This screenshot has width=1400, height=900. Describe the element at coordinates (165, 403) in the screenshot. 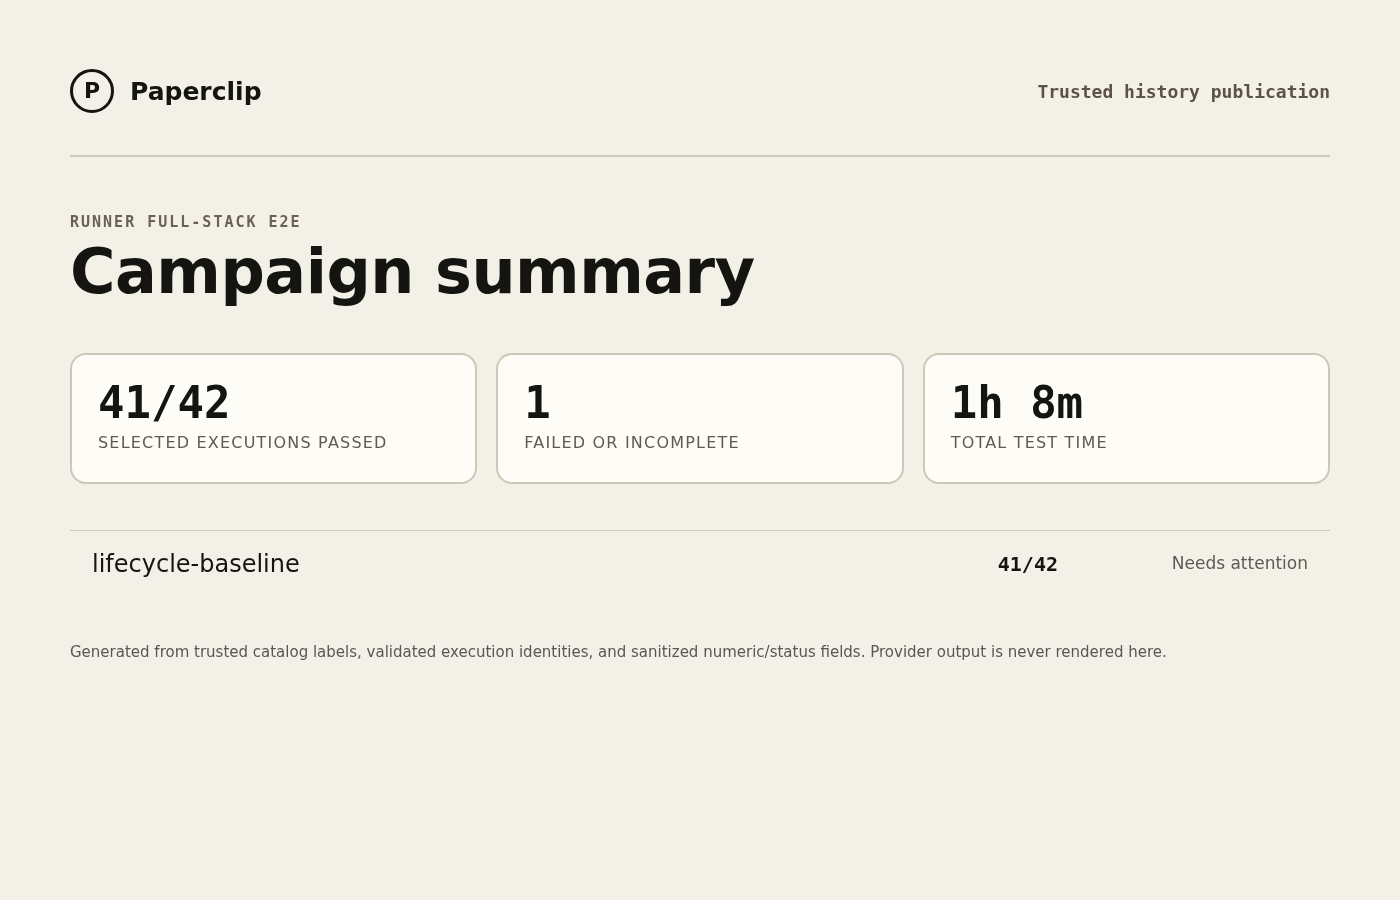

I see `stat-value: 41/42` at that location.